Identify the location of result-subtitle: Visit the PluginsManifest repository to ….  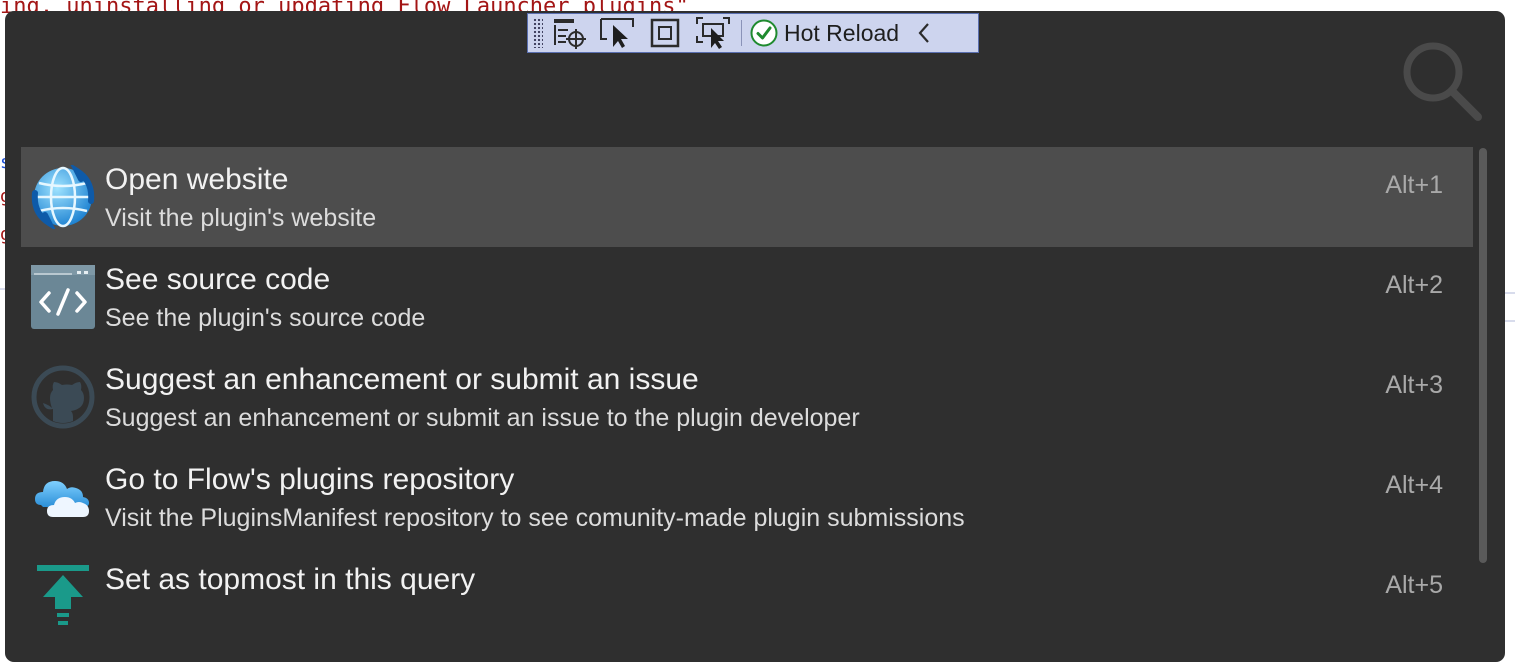
(535, 518).